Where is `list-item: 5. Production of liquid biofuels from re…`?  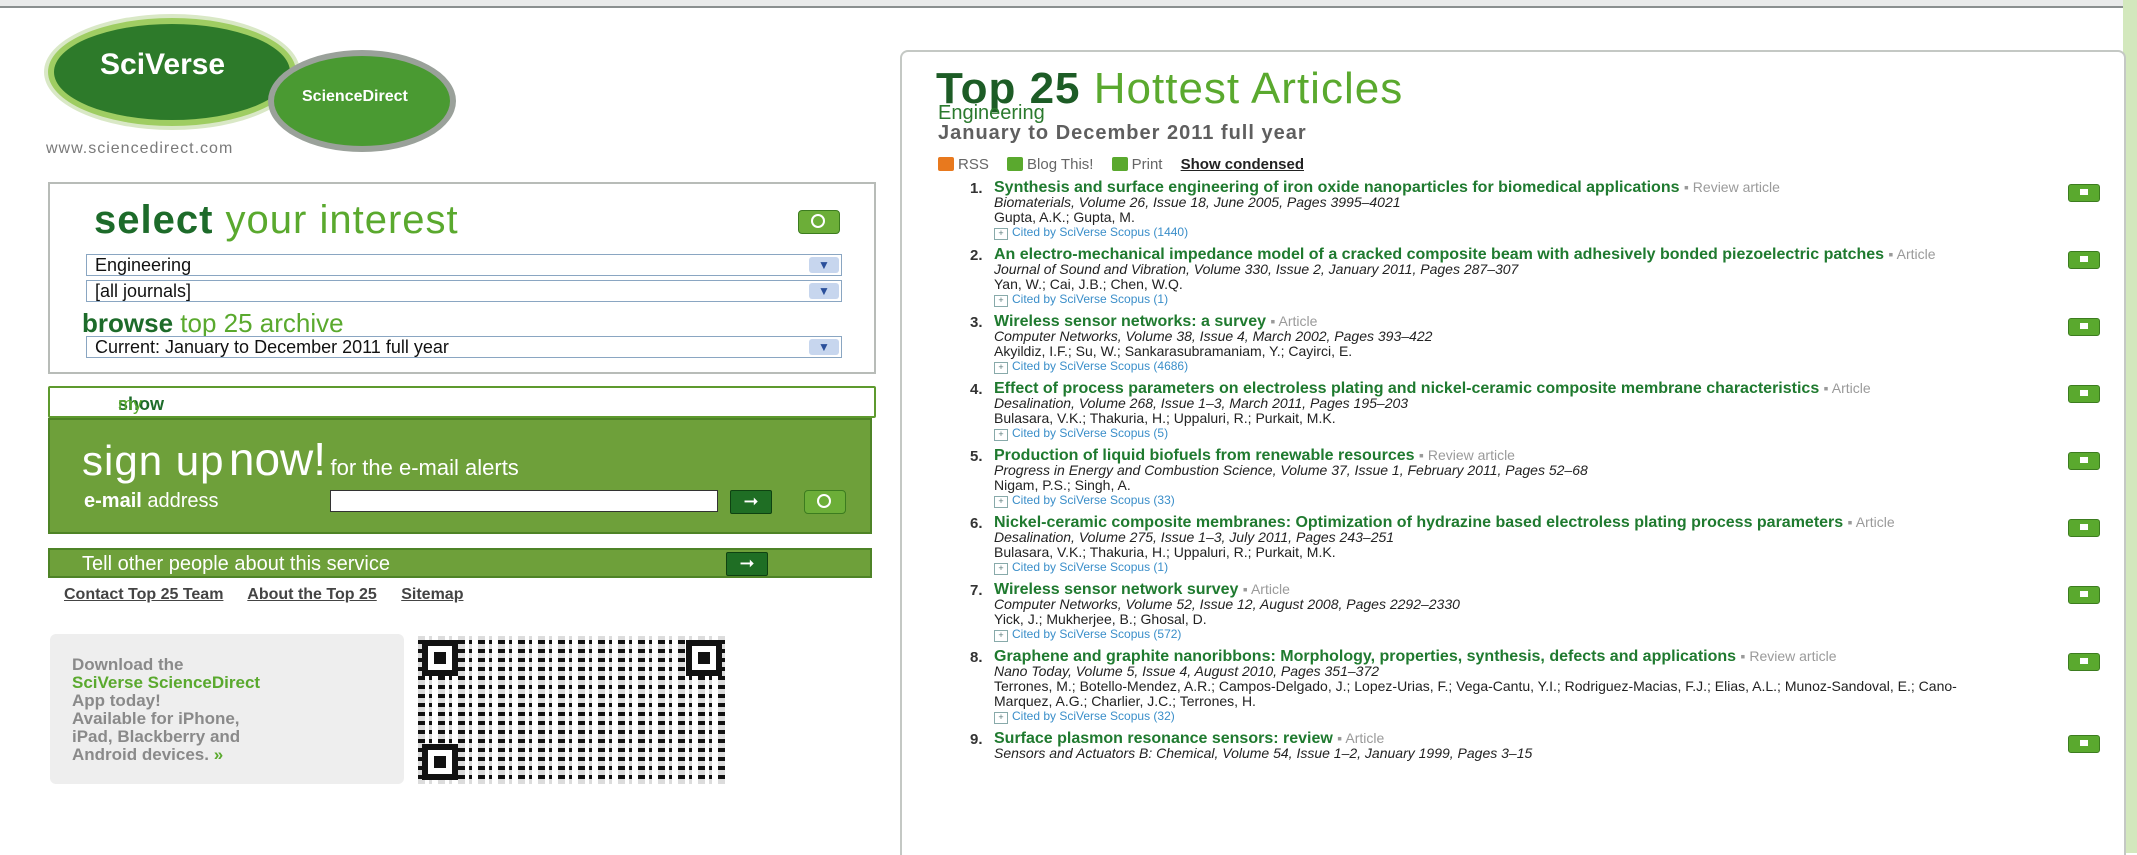
list-item: 5. Production of liquid biofuels from re… is located at coordinates (1530, 478).